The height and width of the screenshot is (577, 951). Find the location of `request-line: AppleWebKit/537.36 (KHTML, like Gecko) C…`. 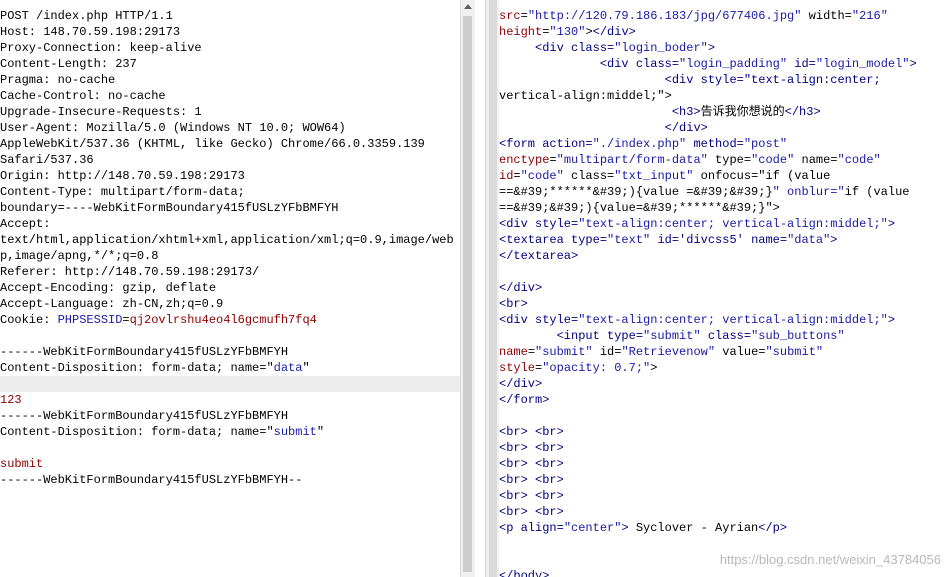

request-line: AppleWebKit/537.36 (KHTML, like Gecko) C… is located at coordinates (212, 144).